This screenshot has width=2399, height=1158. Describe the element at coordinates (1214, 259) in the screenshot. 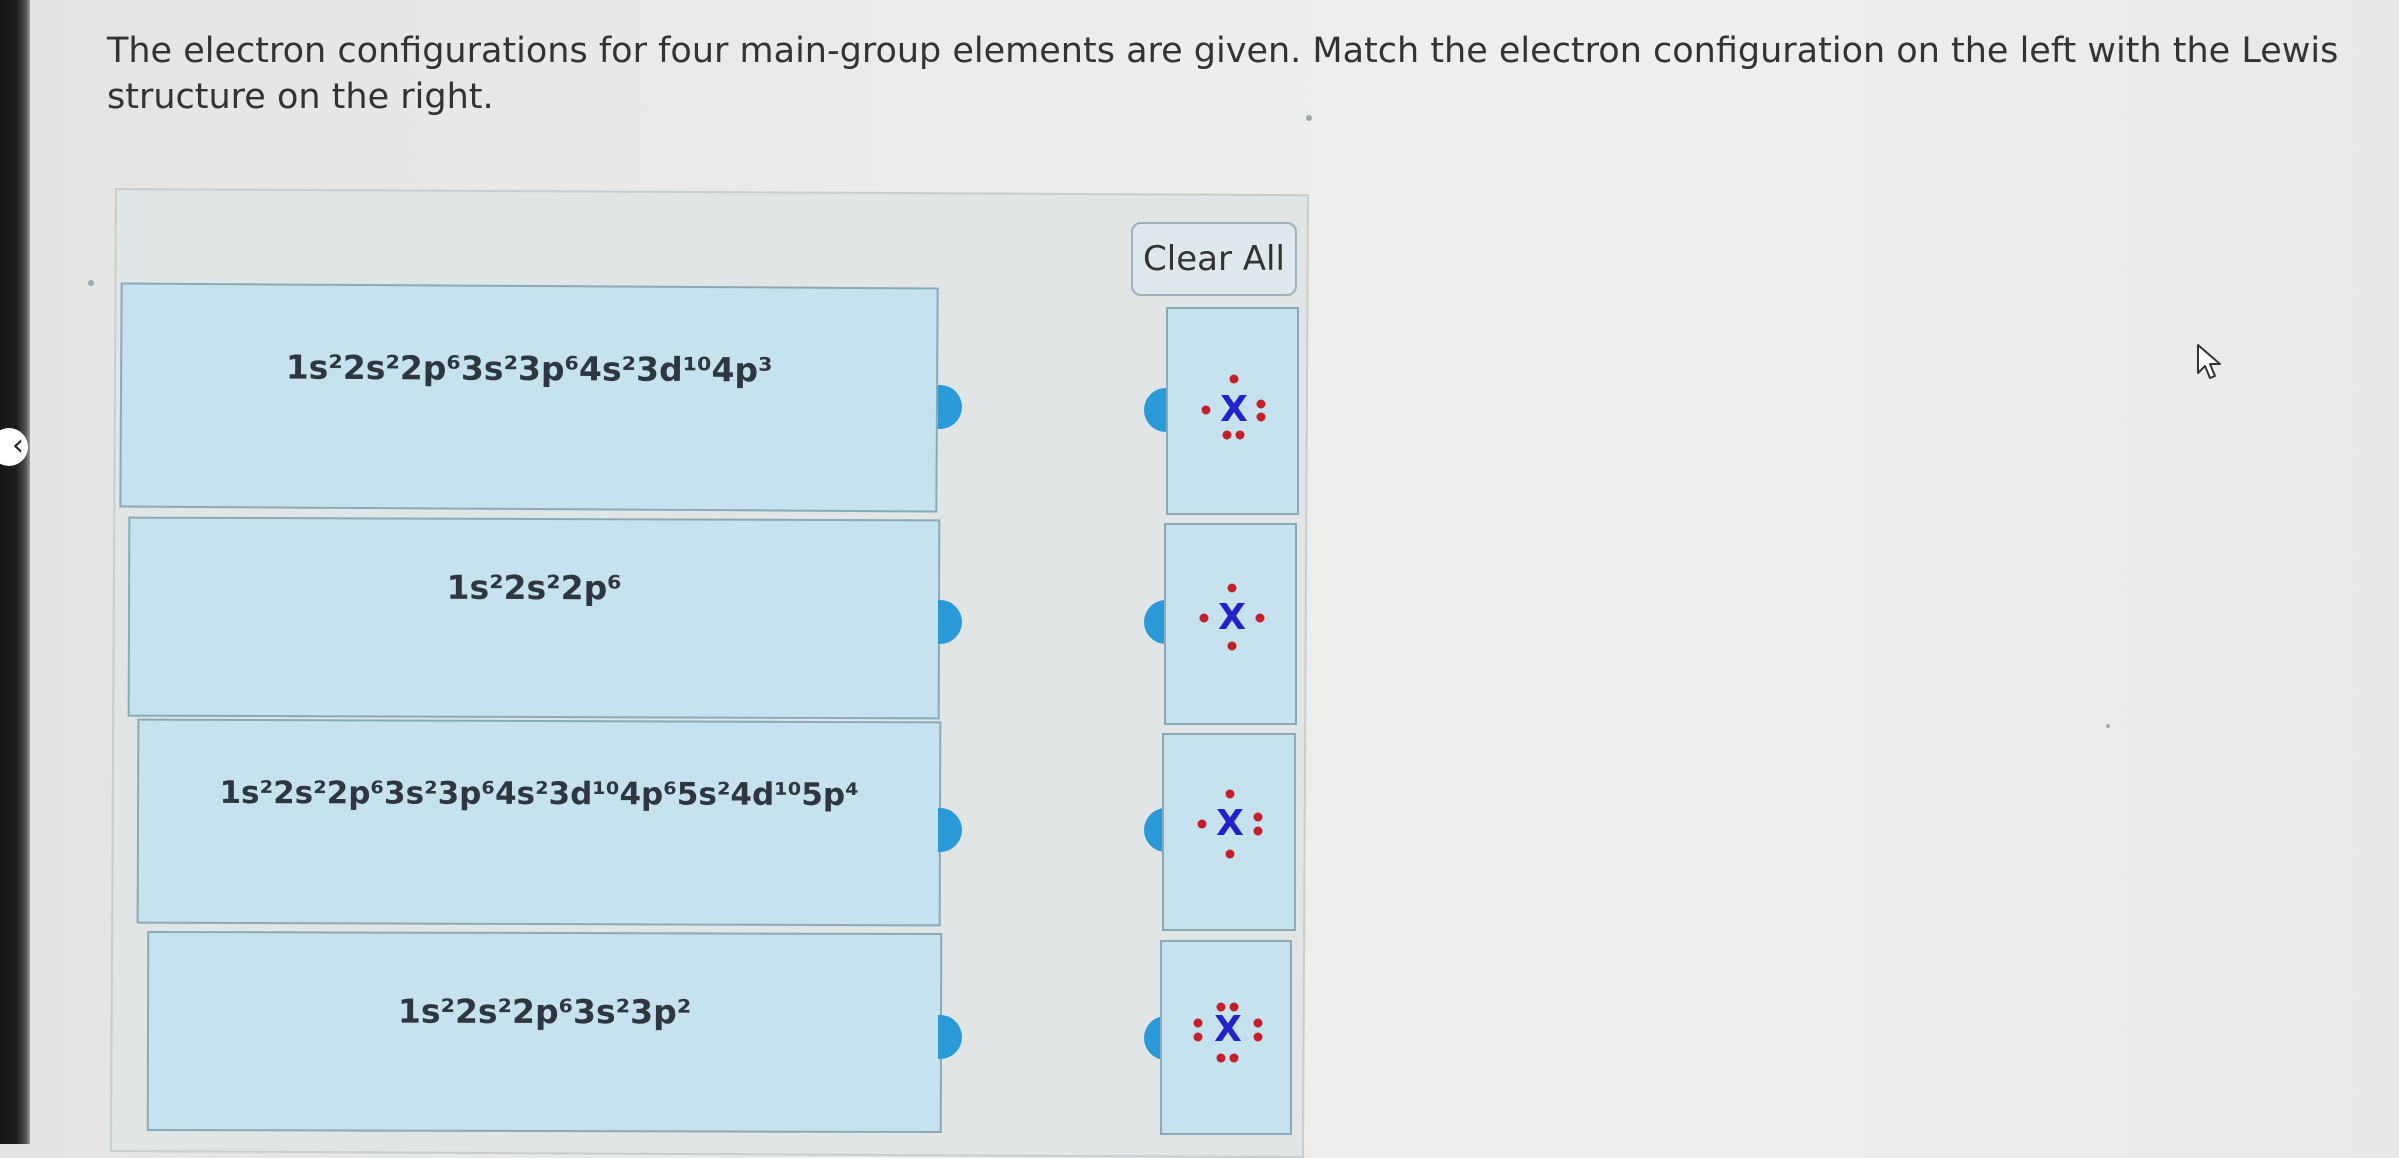

I see `clear-all-button: Clear All` at that location.